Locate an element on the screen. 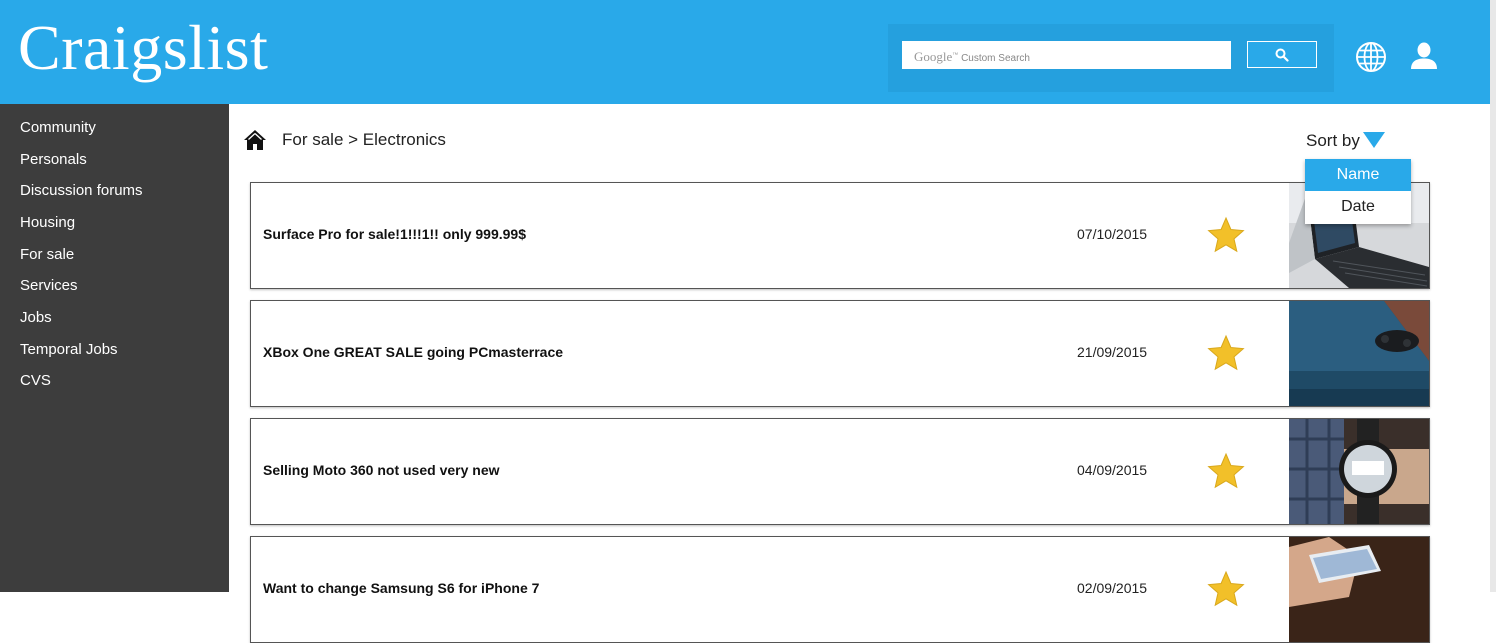 The image size is (1496, 643). search-input: Google™ Custom Search is located at coordinates (1066, 55).